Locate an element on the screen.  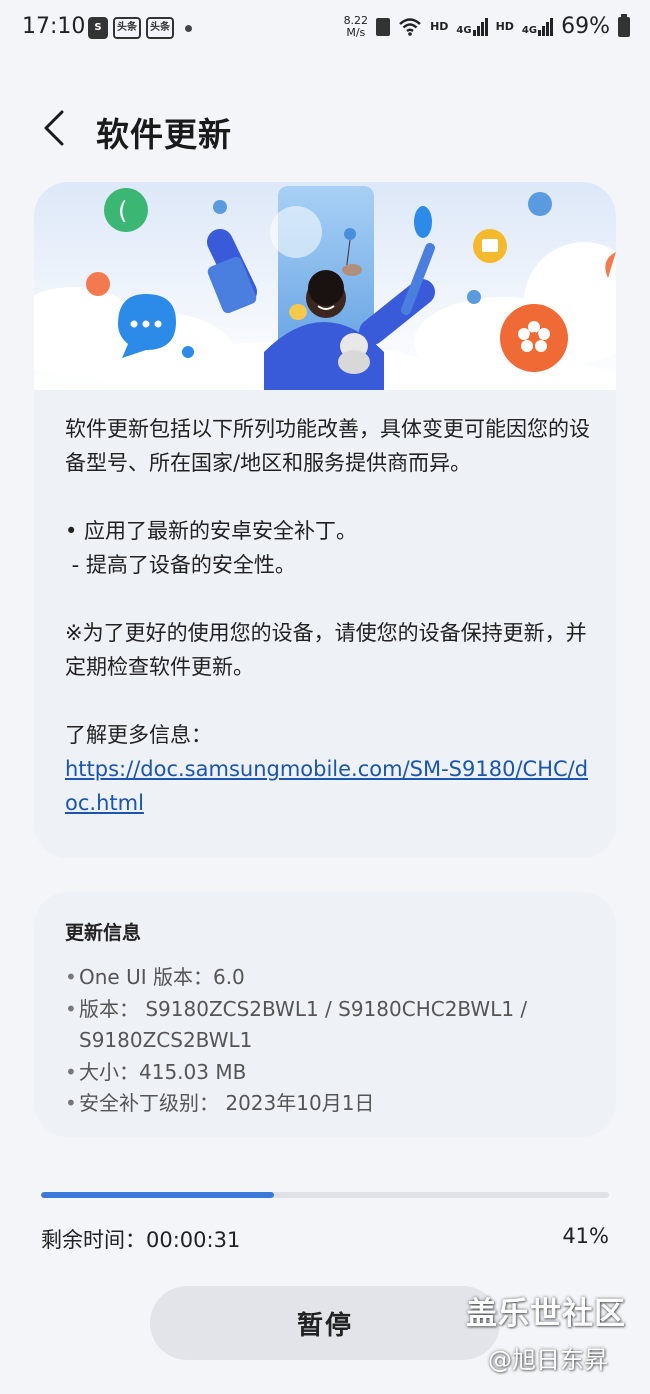
security-patch-level: 安全补丁级别： 2023年10月1日 is located at coordinates (335, 1104).